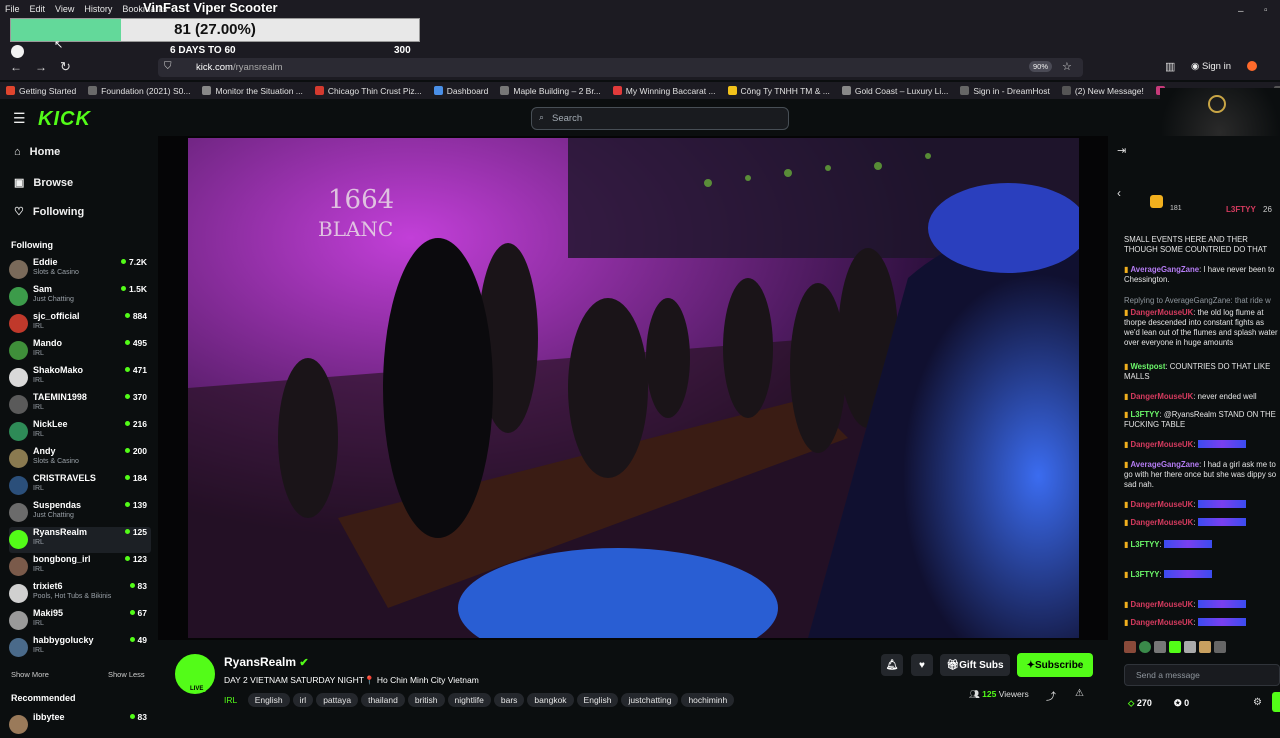  Describe the element at coordinates (64, 119) in the screenshot. I see `kick-logo: KICK` at that location.